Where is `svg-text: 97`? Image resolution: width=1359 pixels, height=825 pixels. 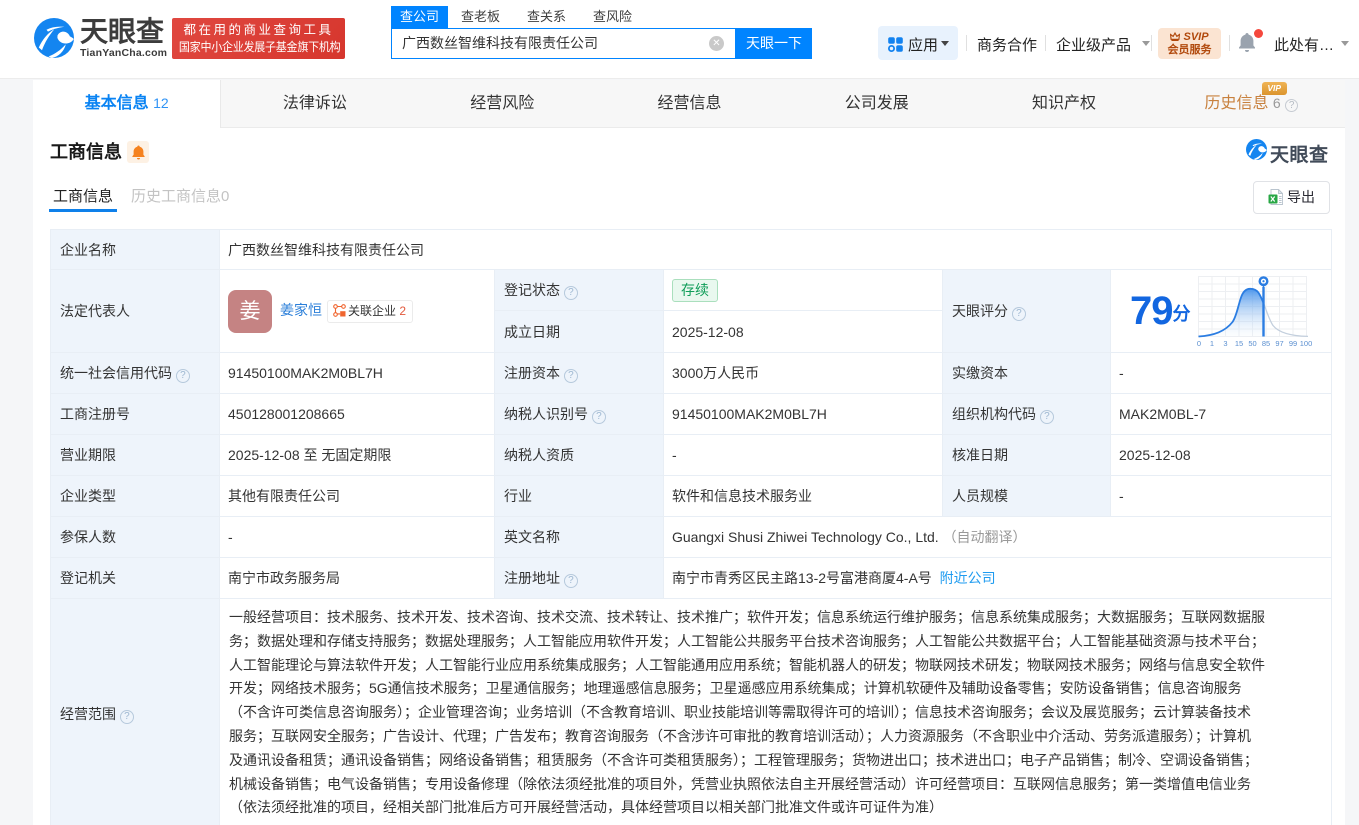 svg-text: 97 is located at coordinates (1279, 343).